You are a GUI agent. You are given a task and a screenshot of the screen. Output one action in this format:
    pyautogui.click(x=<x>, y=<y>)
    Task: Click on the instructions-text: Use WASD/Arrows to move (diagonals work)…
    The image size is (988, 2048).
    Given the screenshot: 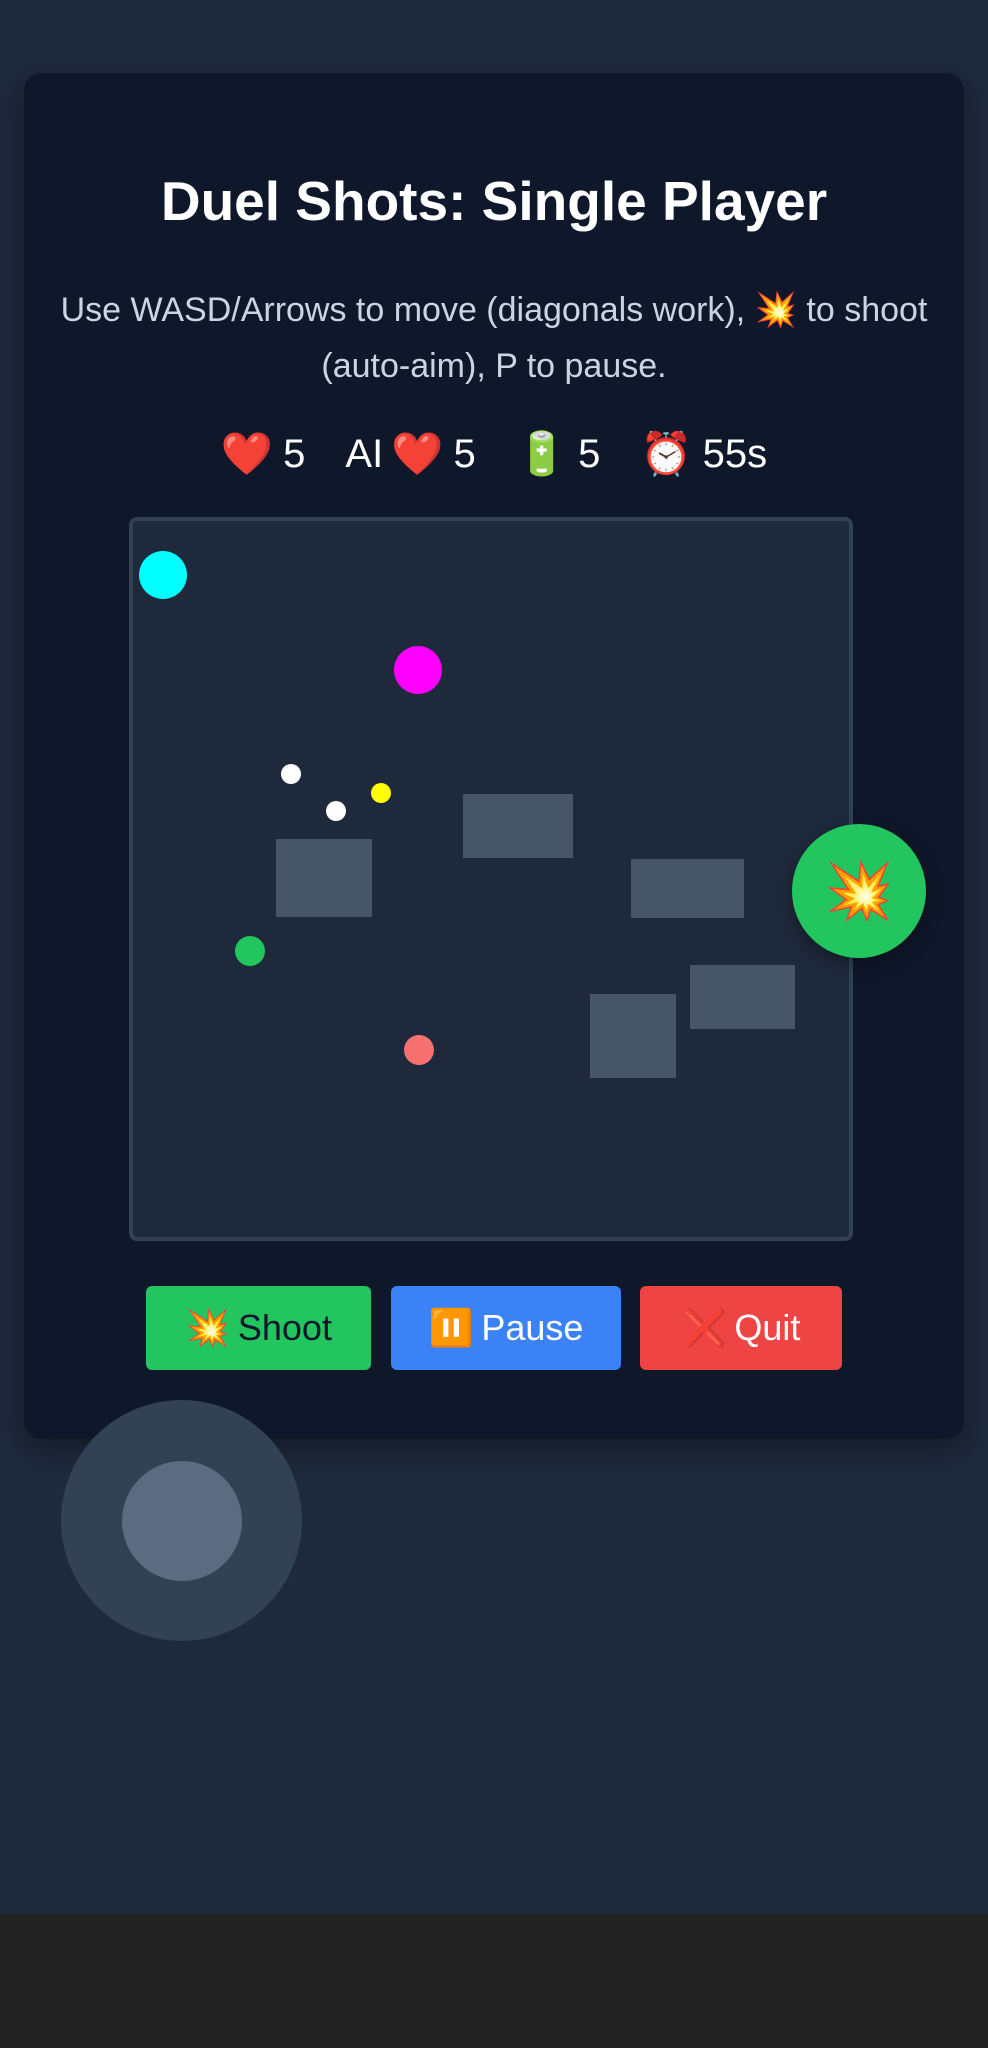 What is the action you would take?
    pyautogui.click(x=494, y=338)
    